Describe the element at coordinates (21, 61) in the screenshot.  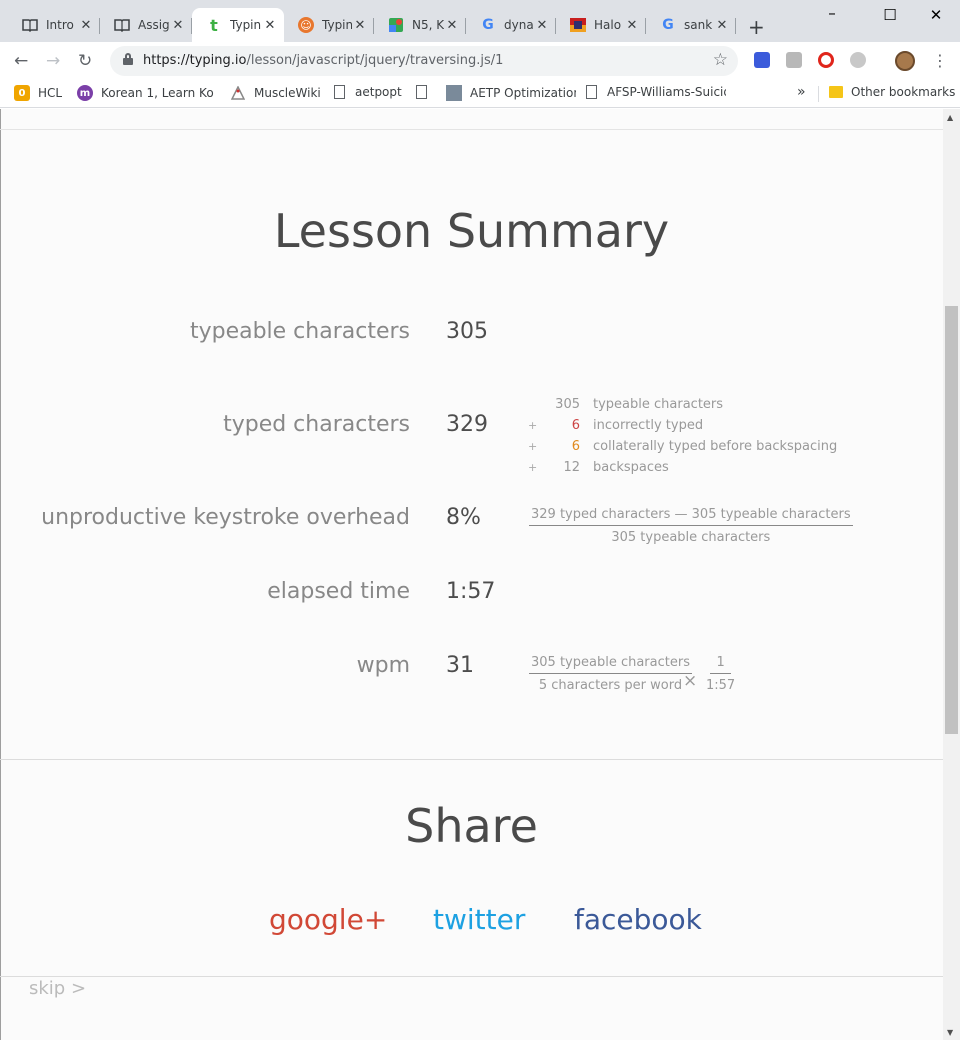
I see `back-icon: ←` at that location.